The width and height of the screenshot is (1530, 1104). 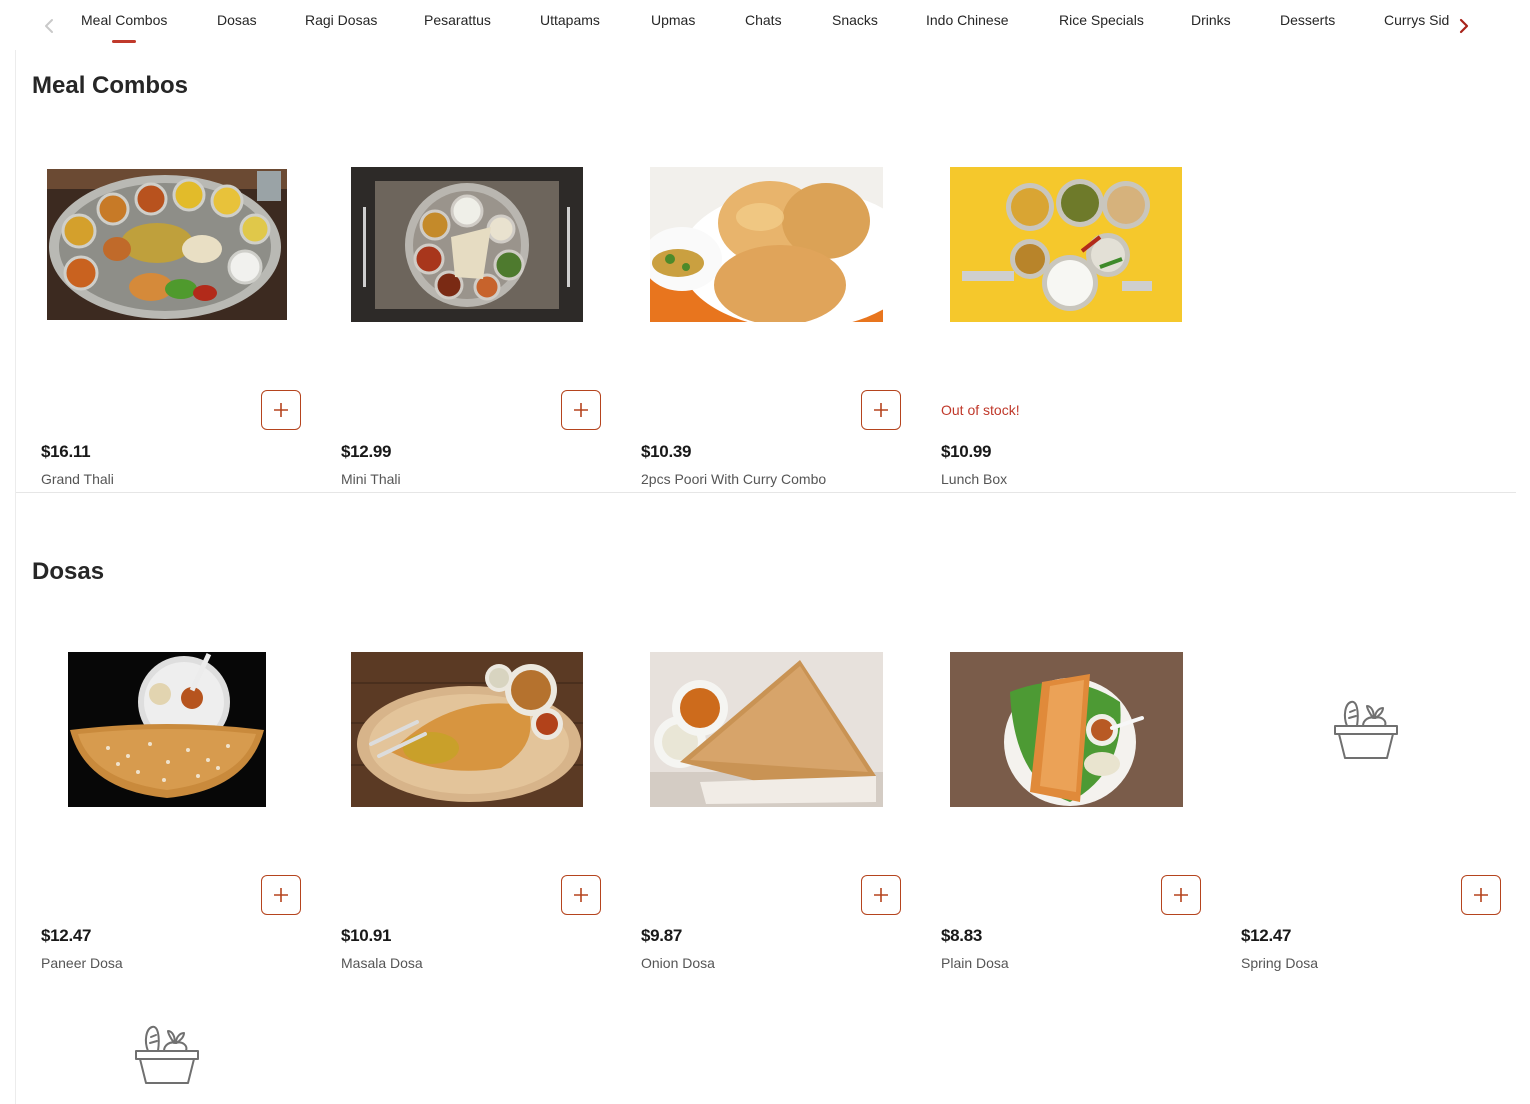 I want to click on menu-item-spring-dosa: $12.47 Spring Dosa, so click(x=1361, y=810).